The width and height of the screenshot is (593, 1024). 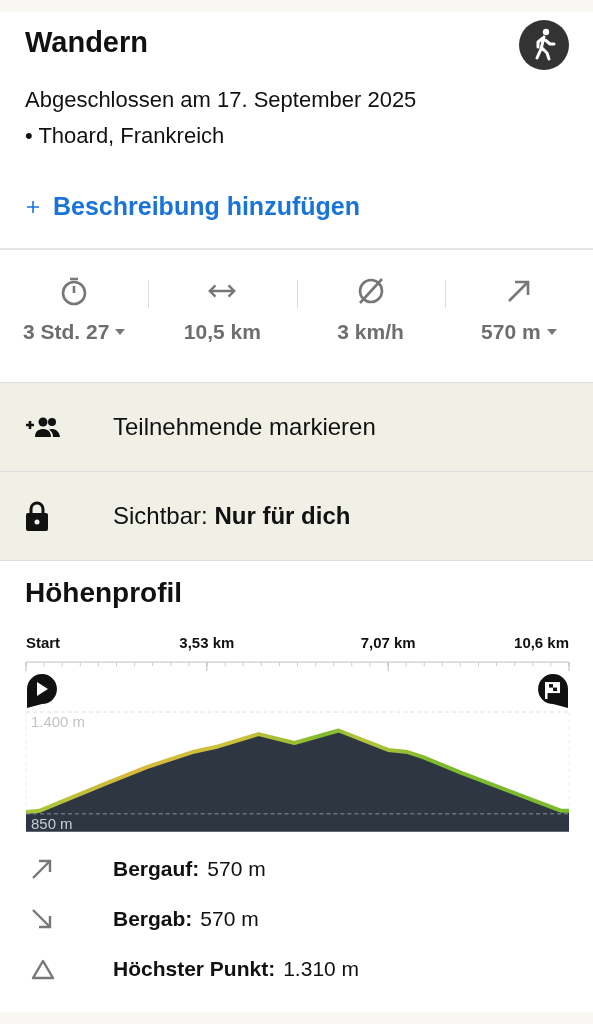 What do you see at coordinates (553, 691) in the screenshot?
I see `finish-flag-pin-icon` at bounding box center [553, 691].